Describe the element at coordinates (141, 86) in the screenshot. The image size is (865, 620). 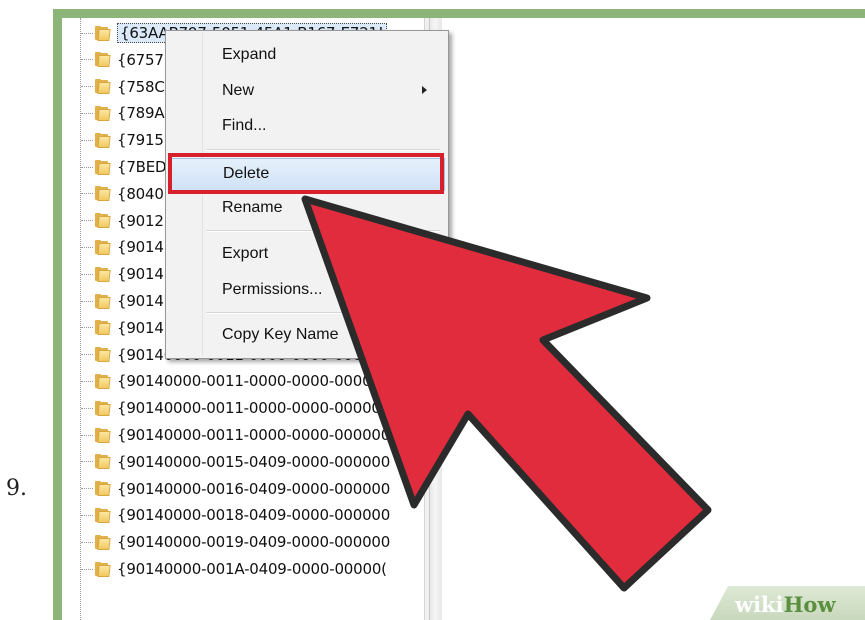
I see `registry-key-label: {758C` at that location.